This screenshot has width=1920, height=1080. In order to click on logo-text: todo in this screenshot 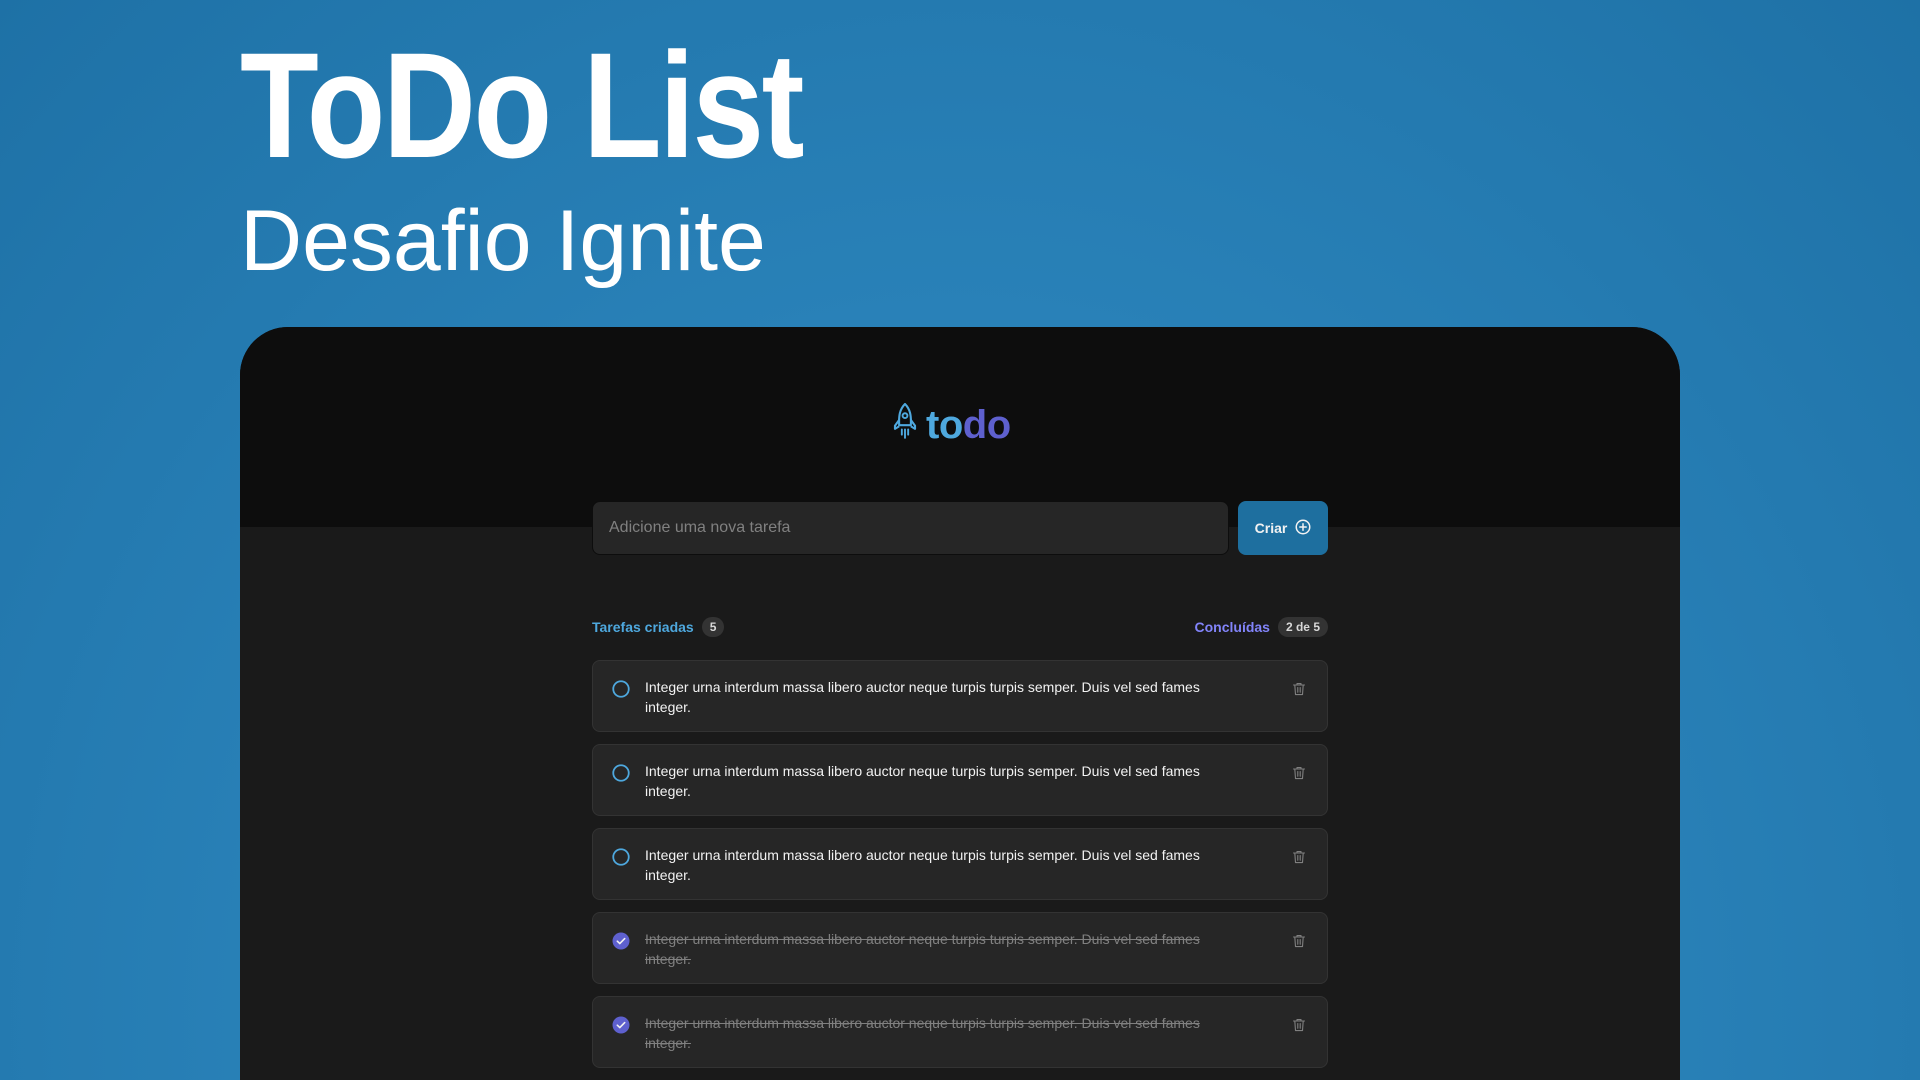, I will do `click(968, 424)`.